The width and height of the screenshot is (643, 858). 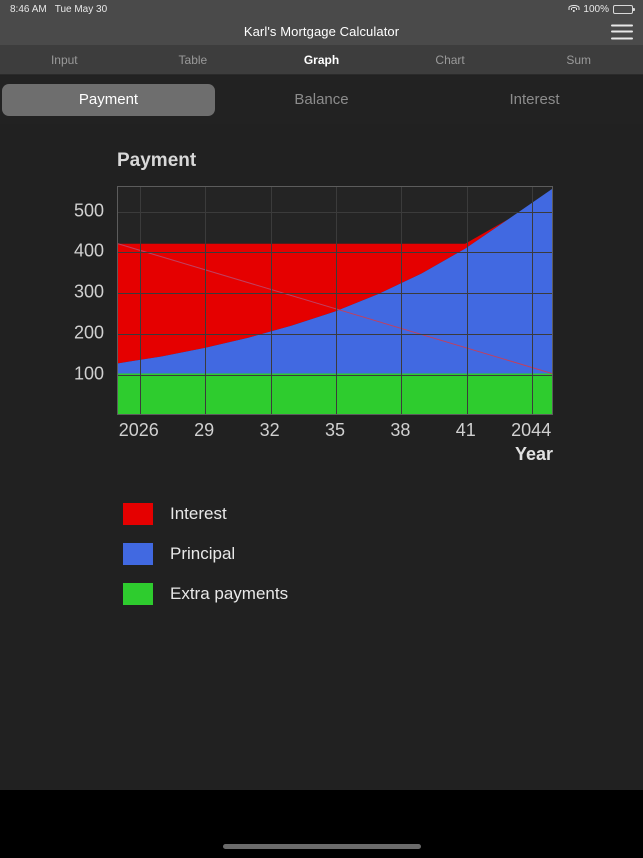 I want to click on chart-legend: Interest Principal Extra payments, so click(x=205, y=554).